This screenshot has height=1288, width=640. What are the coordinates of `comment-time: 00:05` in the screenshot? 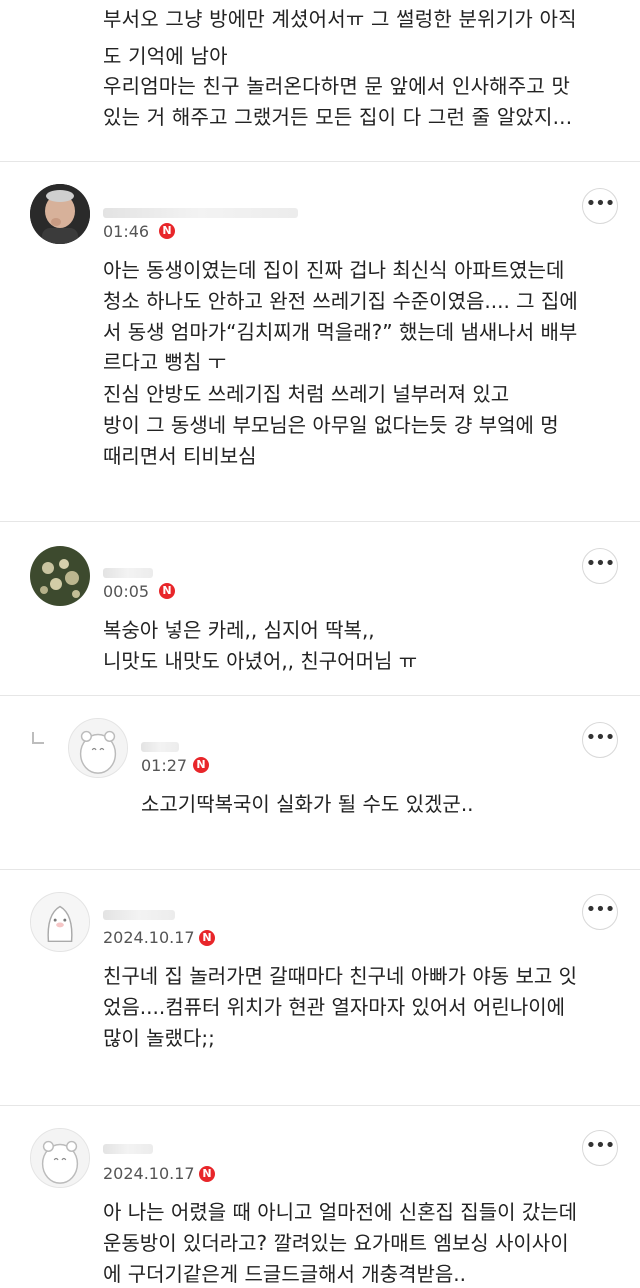 It's located at (126, 591).